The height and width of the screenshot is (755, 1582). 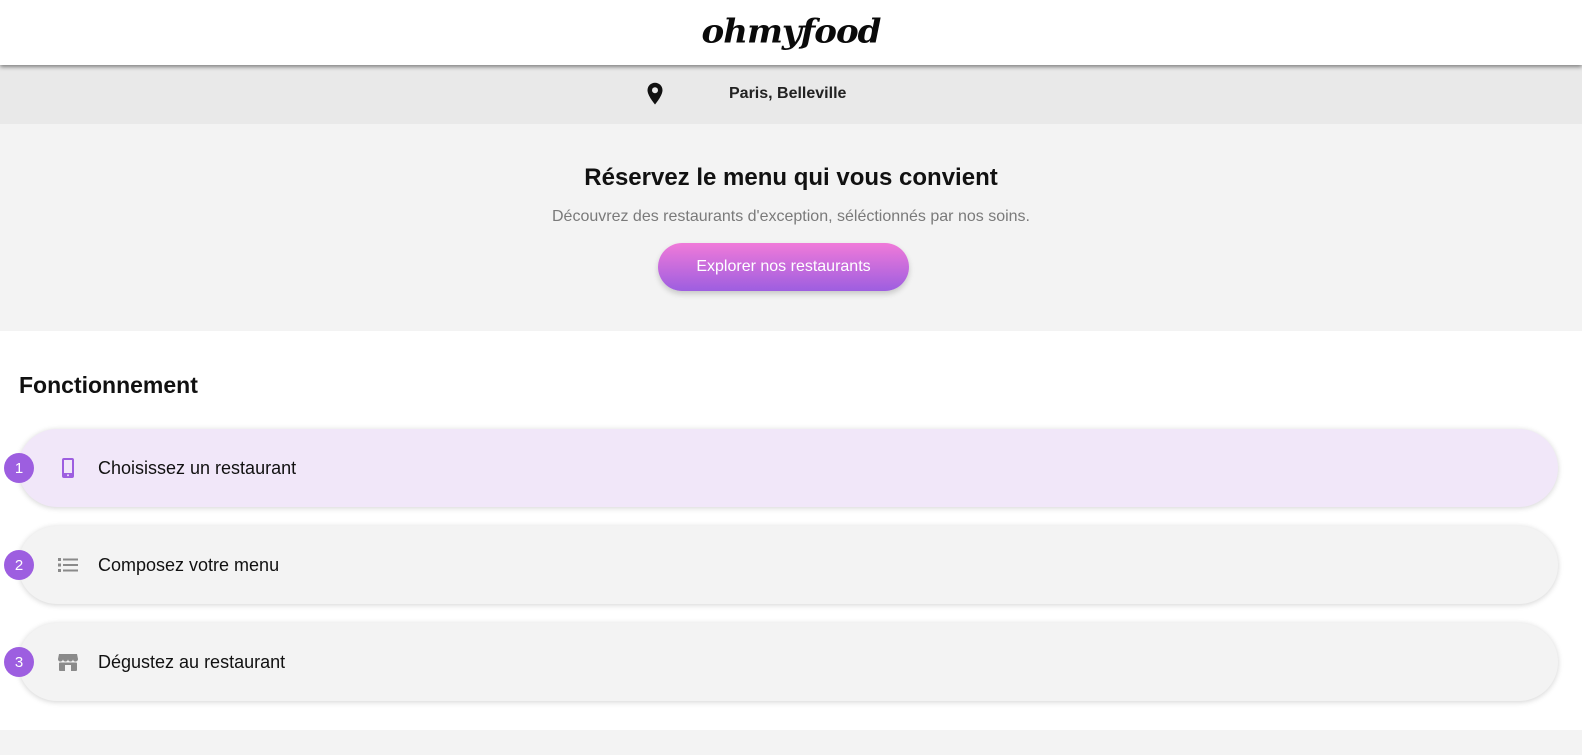 What do you see at coordinates (788, 93) in the screenshot?
I see `location-text: Paris, Belleville` at bounding box center [788, 93].